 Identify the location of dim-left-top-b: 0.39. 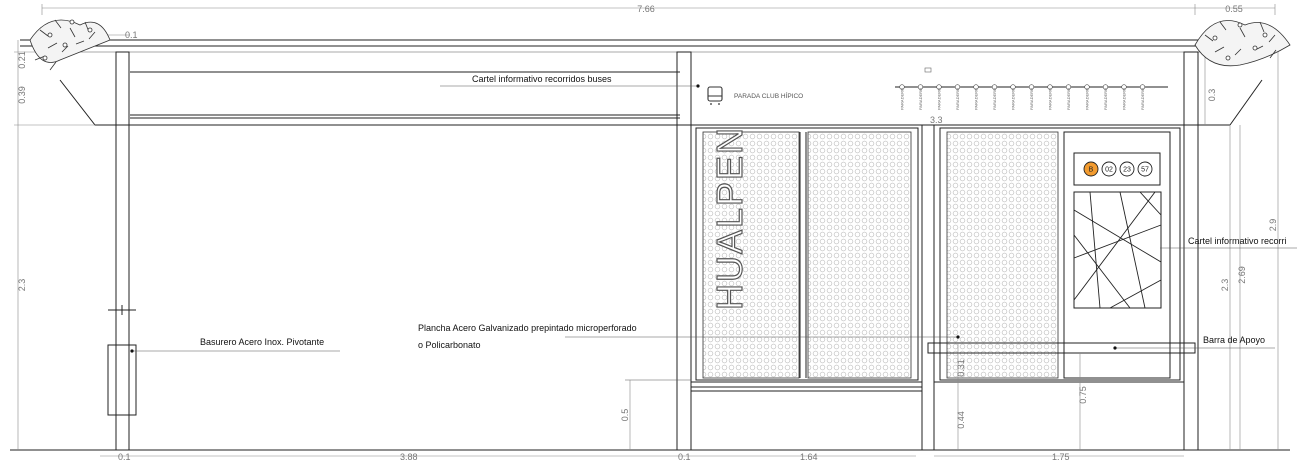
(22, 95).